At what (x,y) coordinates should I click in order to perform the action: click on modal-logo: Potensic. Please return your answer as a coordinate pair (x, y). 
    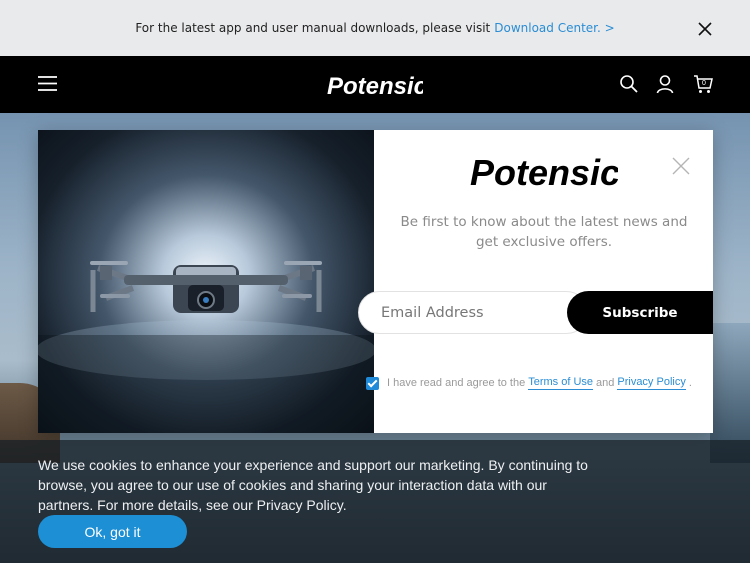
    Looking at the image, I should click on (544, 172).